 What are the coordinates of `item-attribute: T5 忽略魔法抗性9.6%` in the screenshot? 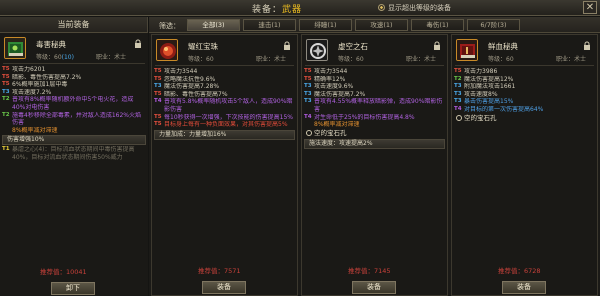 It's located at (224, 80).